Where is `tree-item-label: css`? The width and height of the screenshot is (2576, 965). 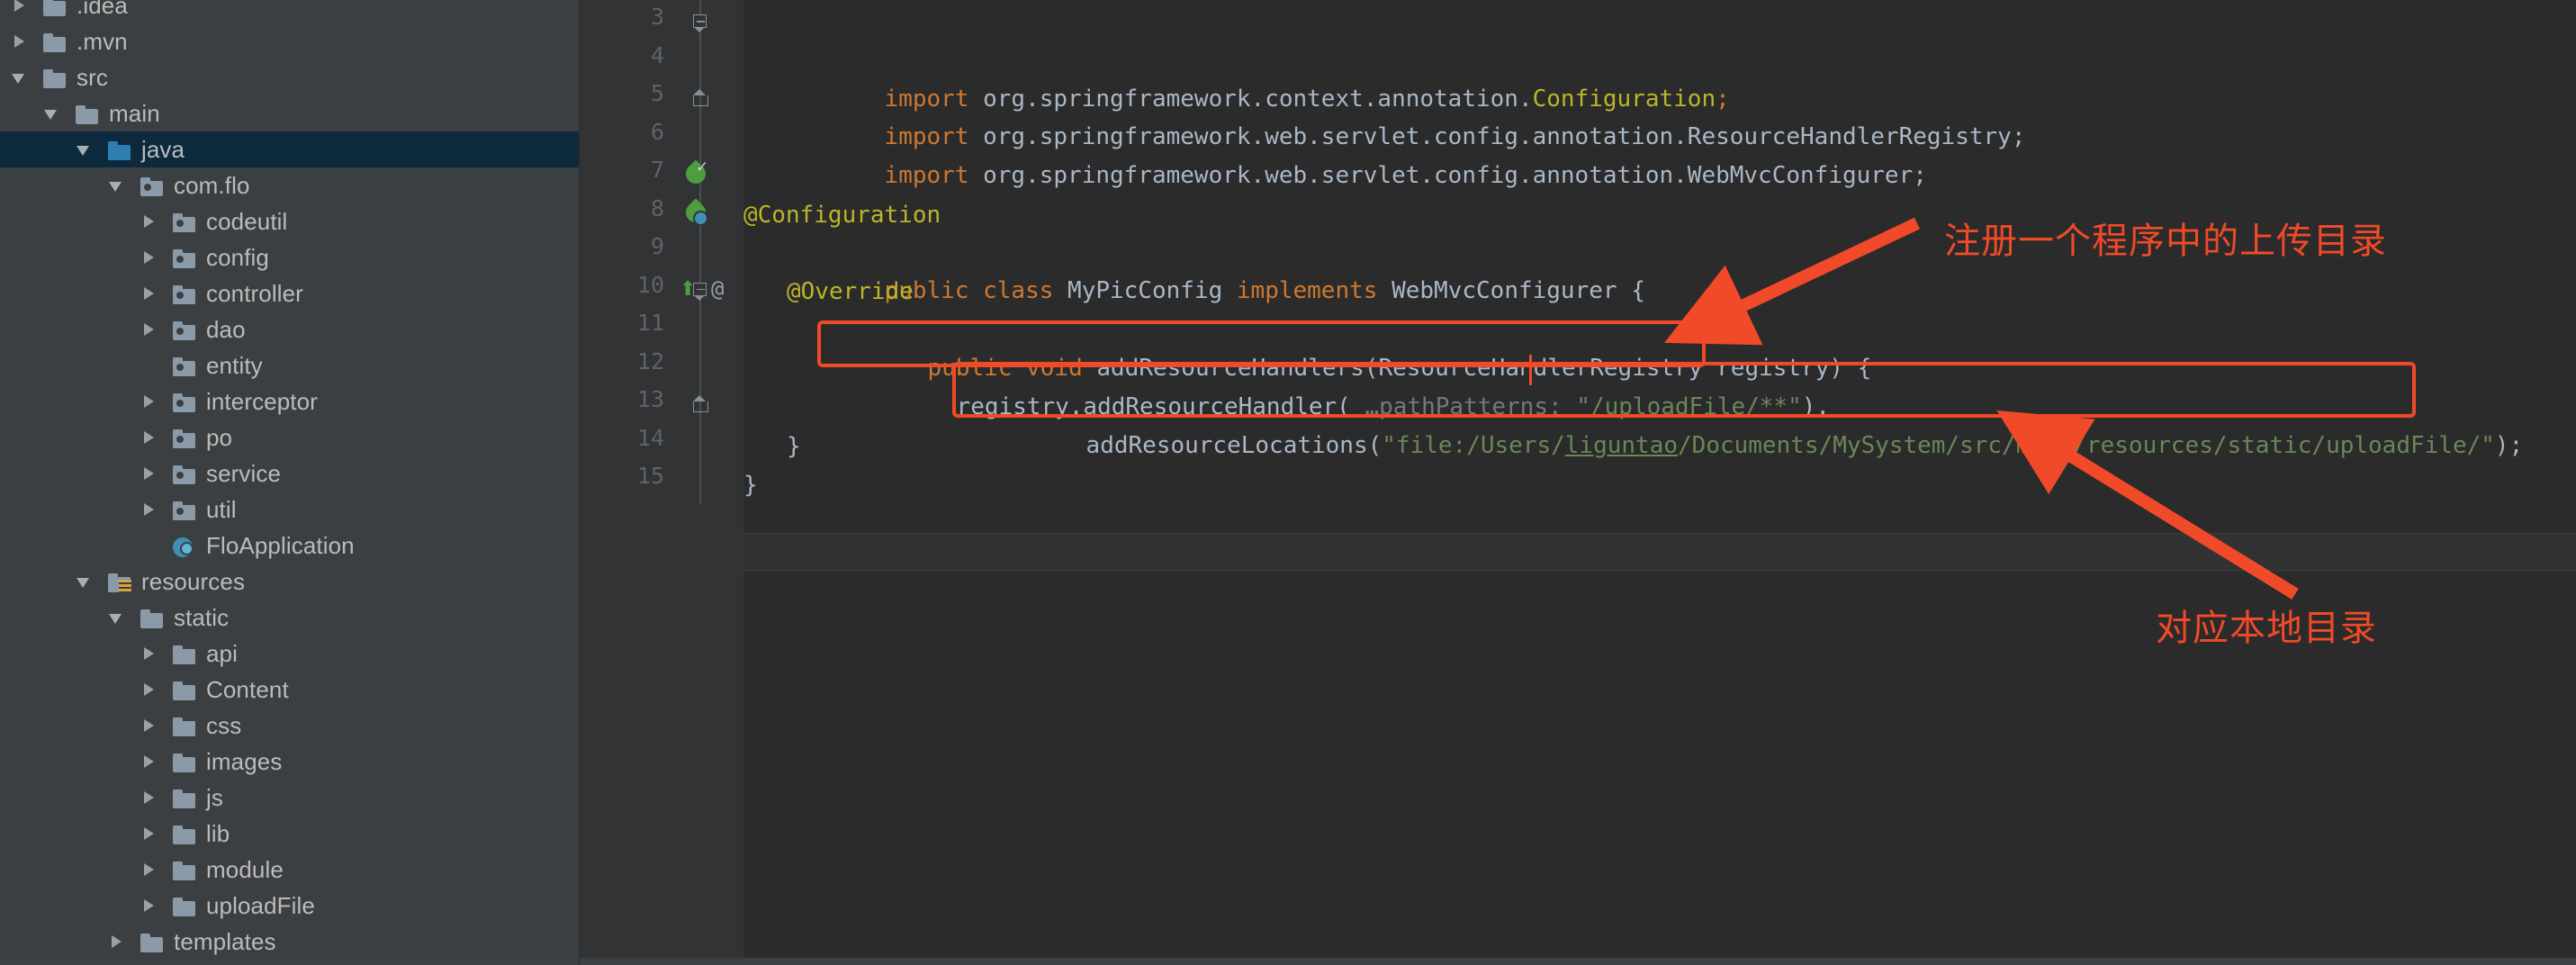
tree-item-label: css is located at coordinates (224, 725).